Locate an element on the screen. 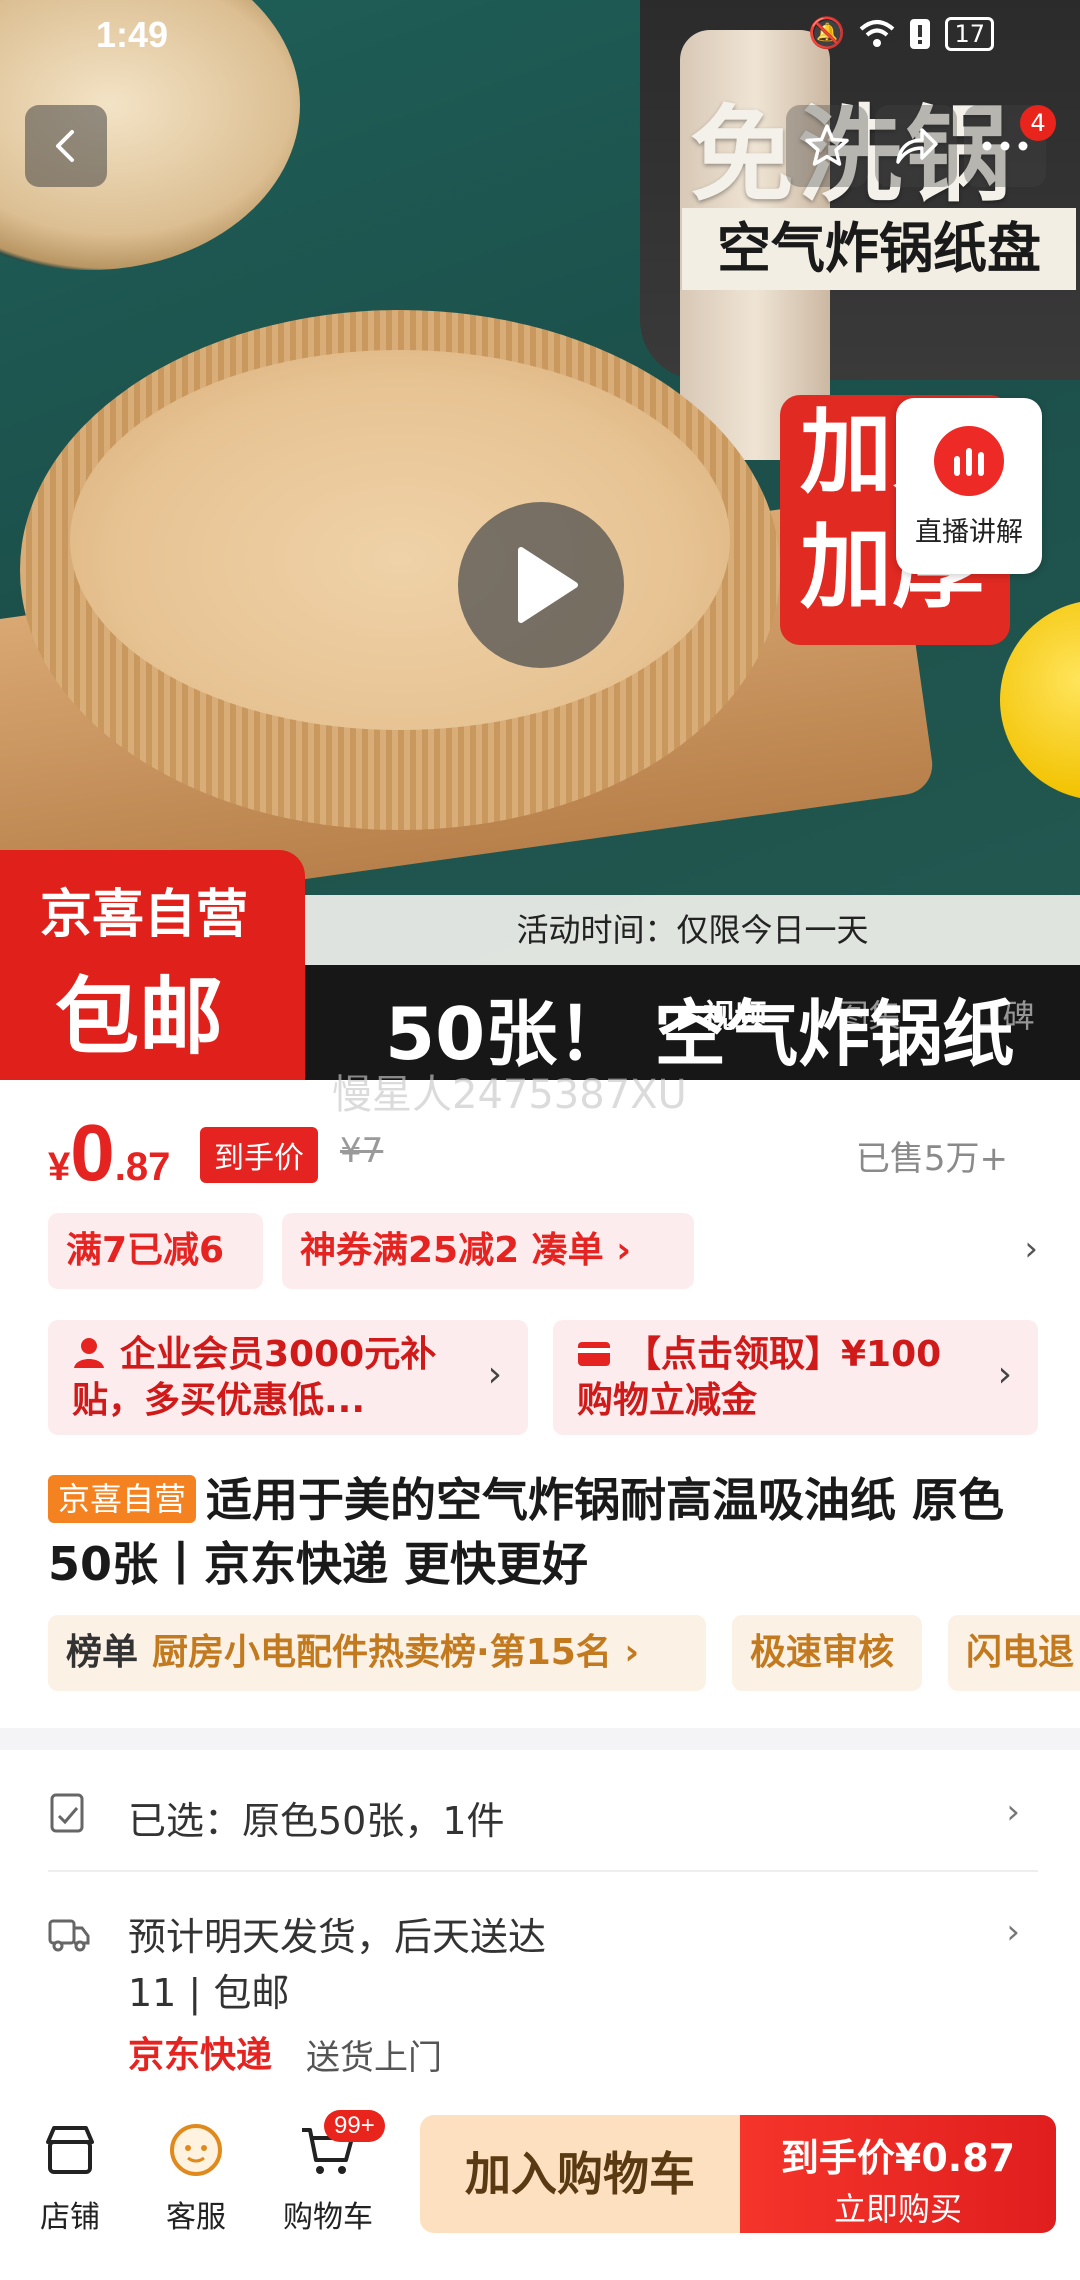 The image size is (1080, 2280). selected-spec-text: 已选：原色50张，1件 is located at coordinates (316, 1821).